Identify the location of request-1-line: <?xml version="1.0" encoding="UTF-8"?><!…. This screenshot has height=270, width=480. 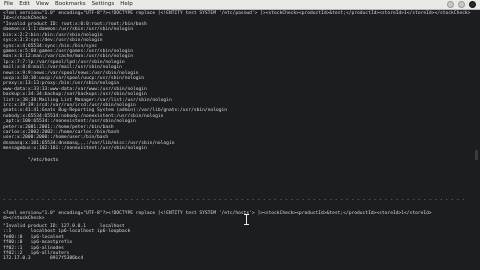
(237, 13).